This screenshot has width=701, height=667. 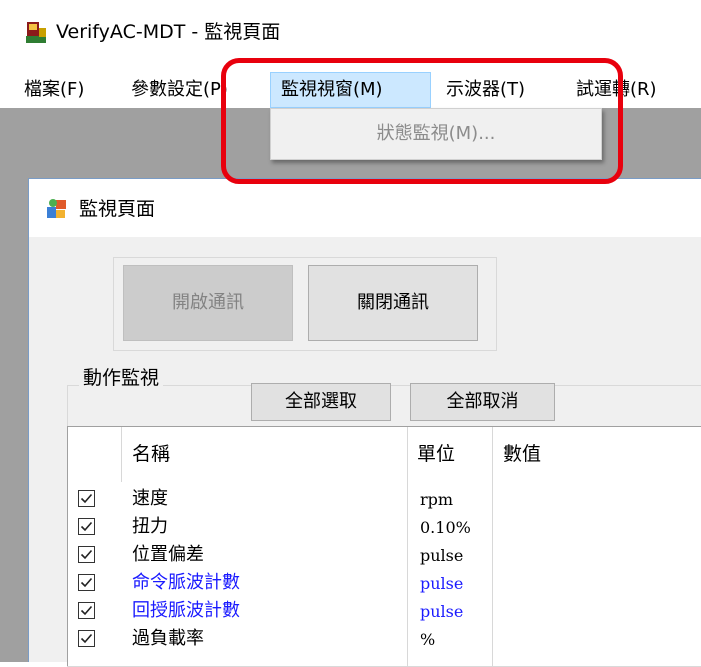 What do you see at coordinates (422, 121) in the screenshot?
I see `annotation-highlight-box` at bounding box center [422, 121].